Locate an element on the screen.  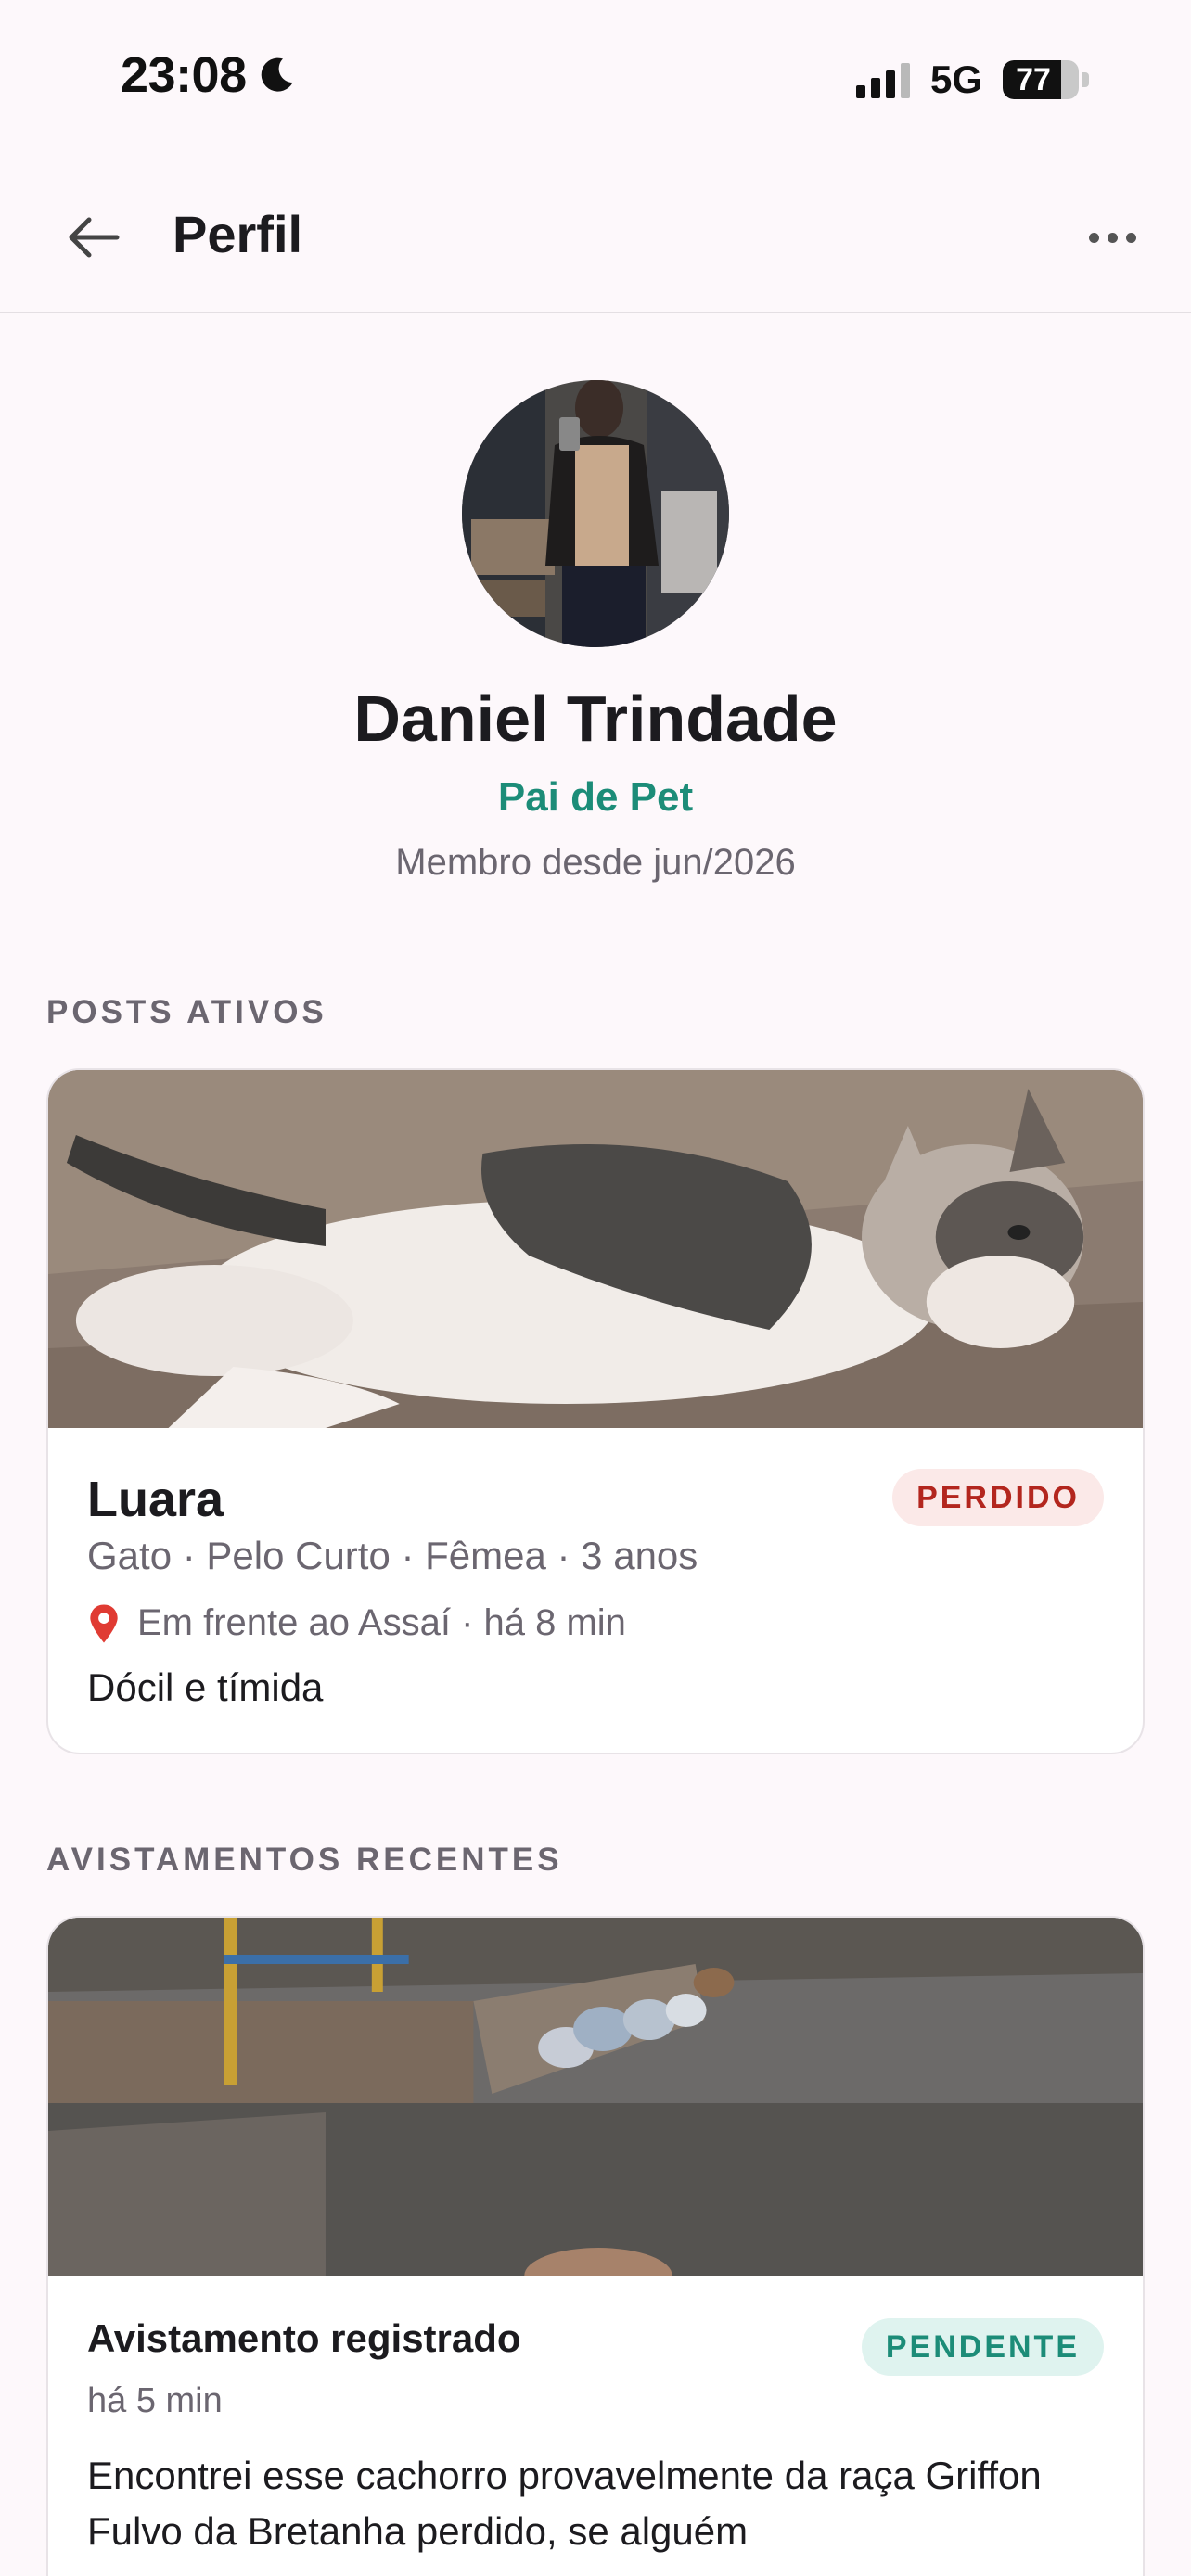
back-arrow-icon is located at coordinates (95, 238).